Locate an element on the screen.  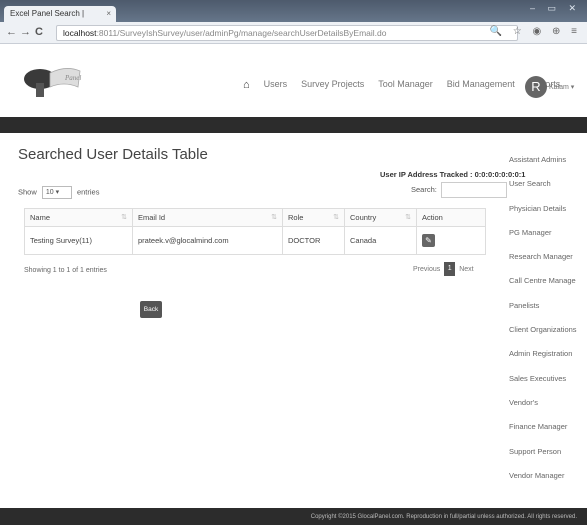
url-host: localhost is located at coordinates (80, 33).